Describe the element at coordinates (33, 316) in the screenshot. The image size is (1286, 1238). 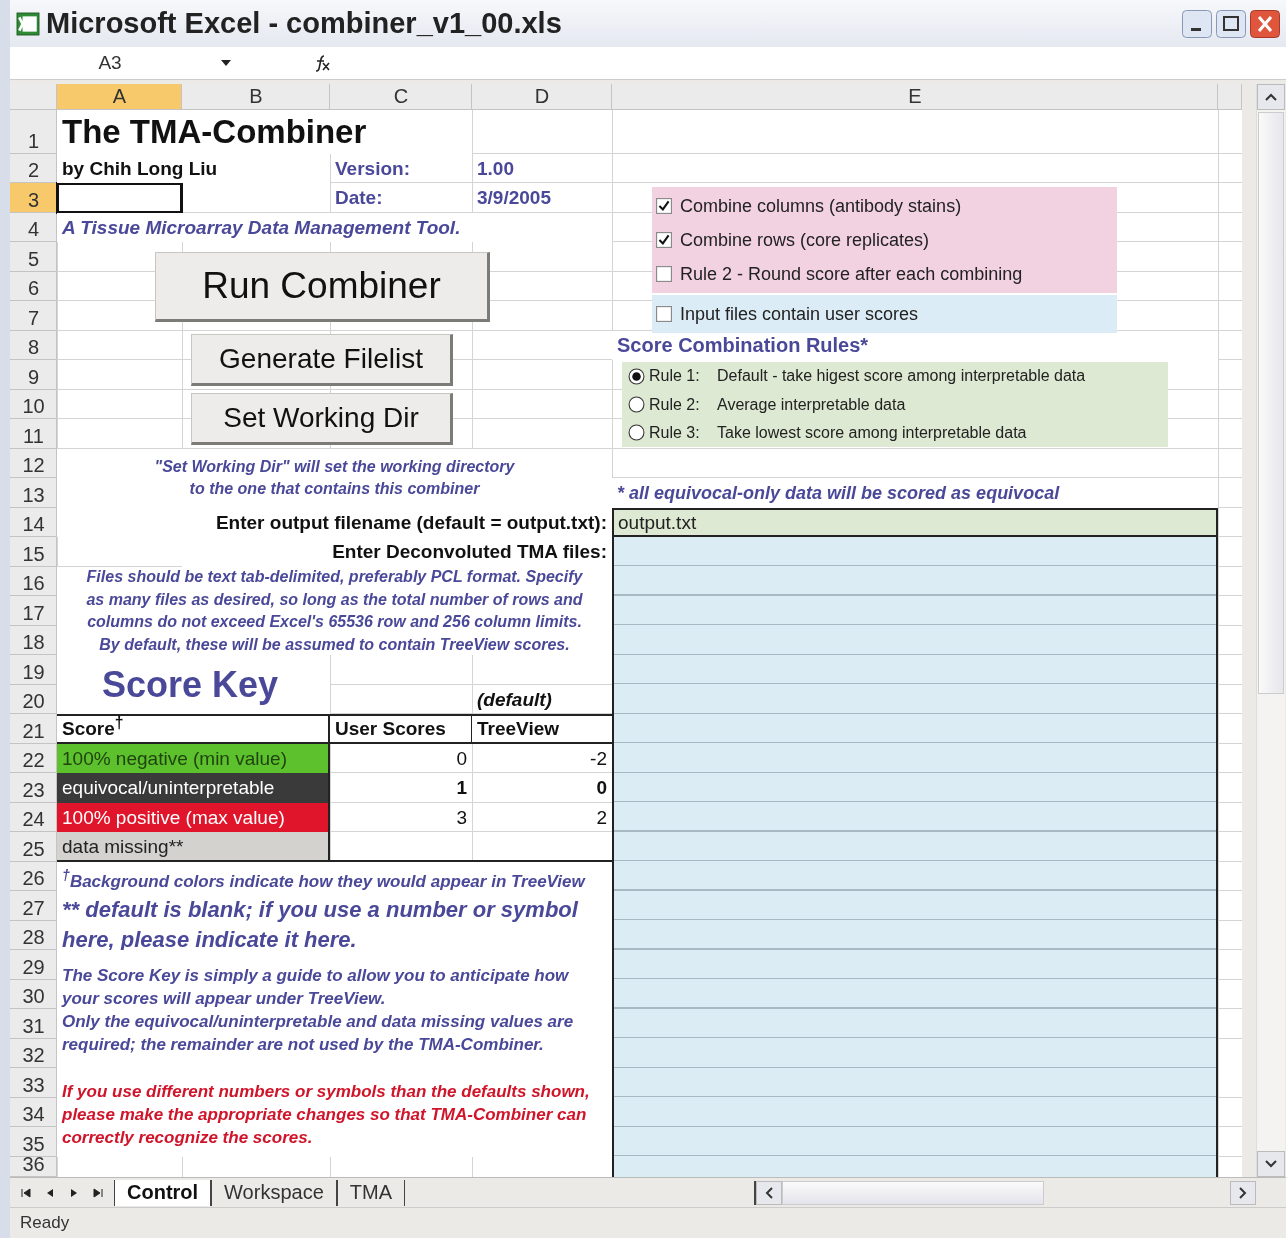
I see `row-header: 7` at that location.